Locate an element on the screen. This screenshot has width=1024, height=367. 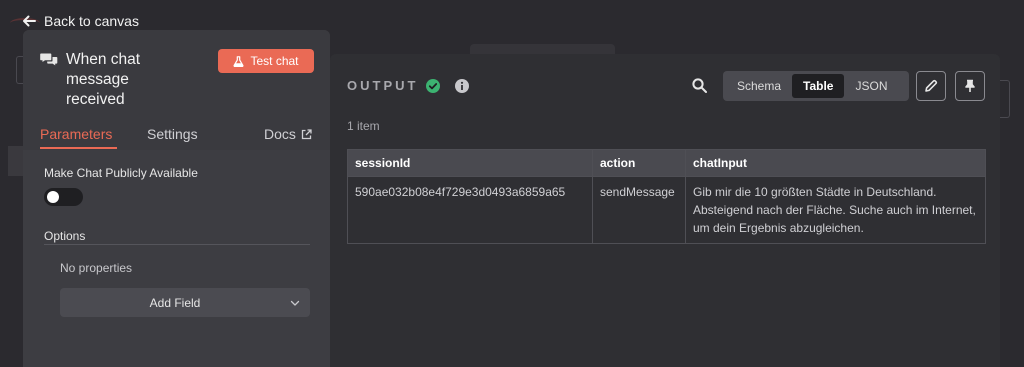
public-availability-label: Make Chat Publicly Available is located at coordinates (121, 173).